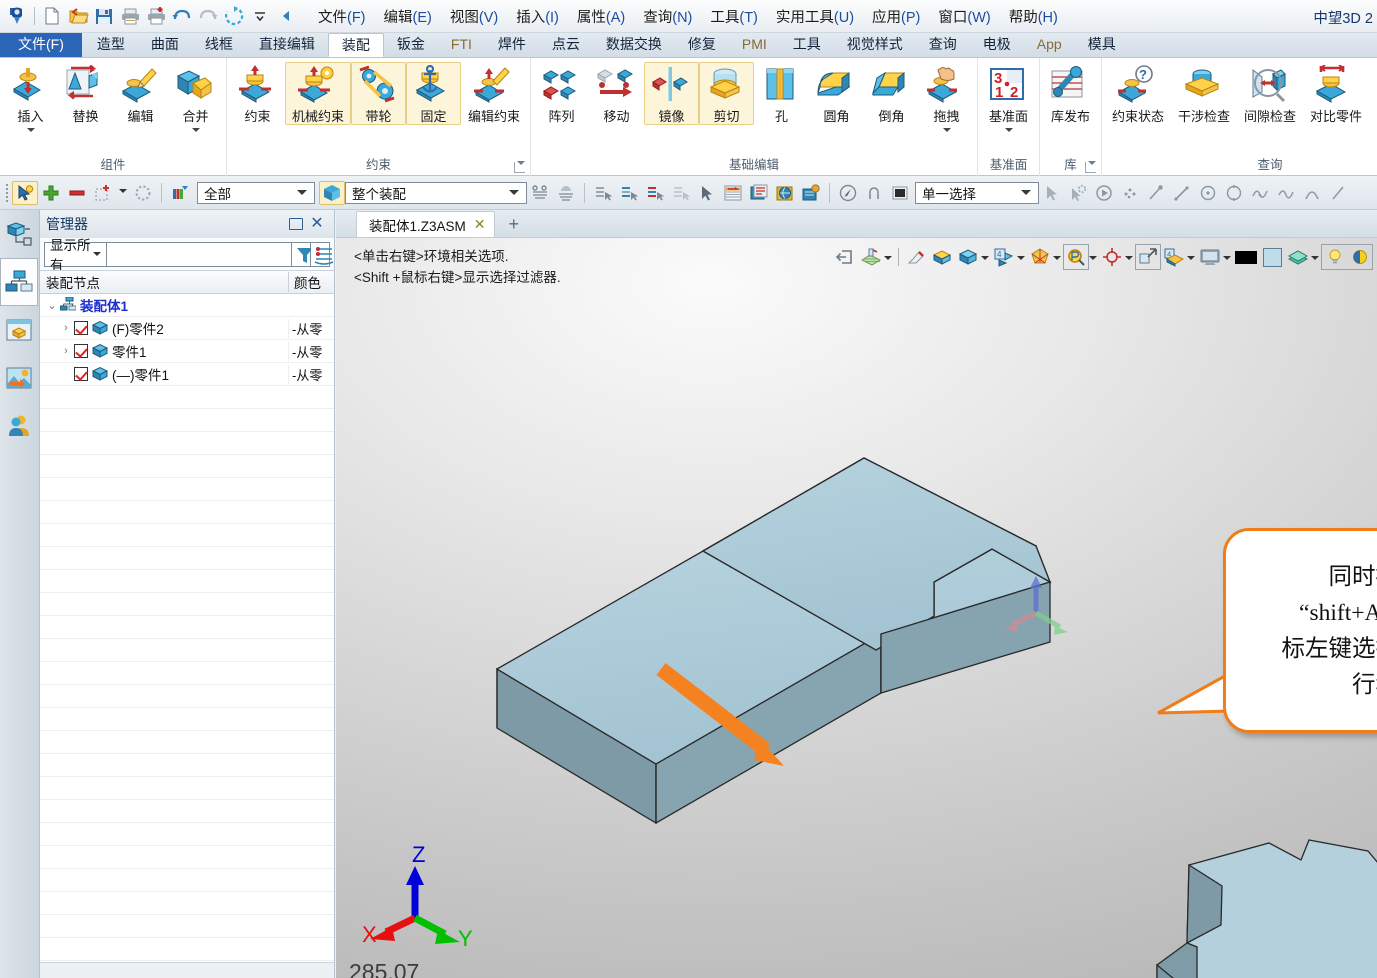  What do you see at coordinates (1130, 193) in the screenshot?
I see `points-icon` at bounding box center [1130, 193].